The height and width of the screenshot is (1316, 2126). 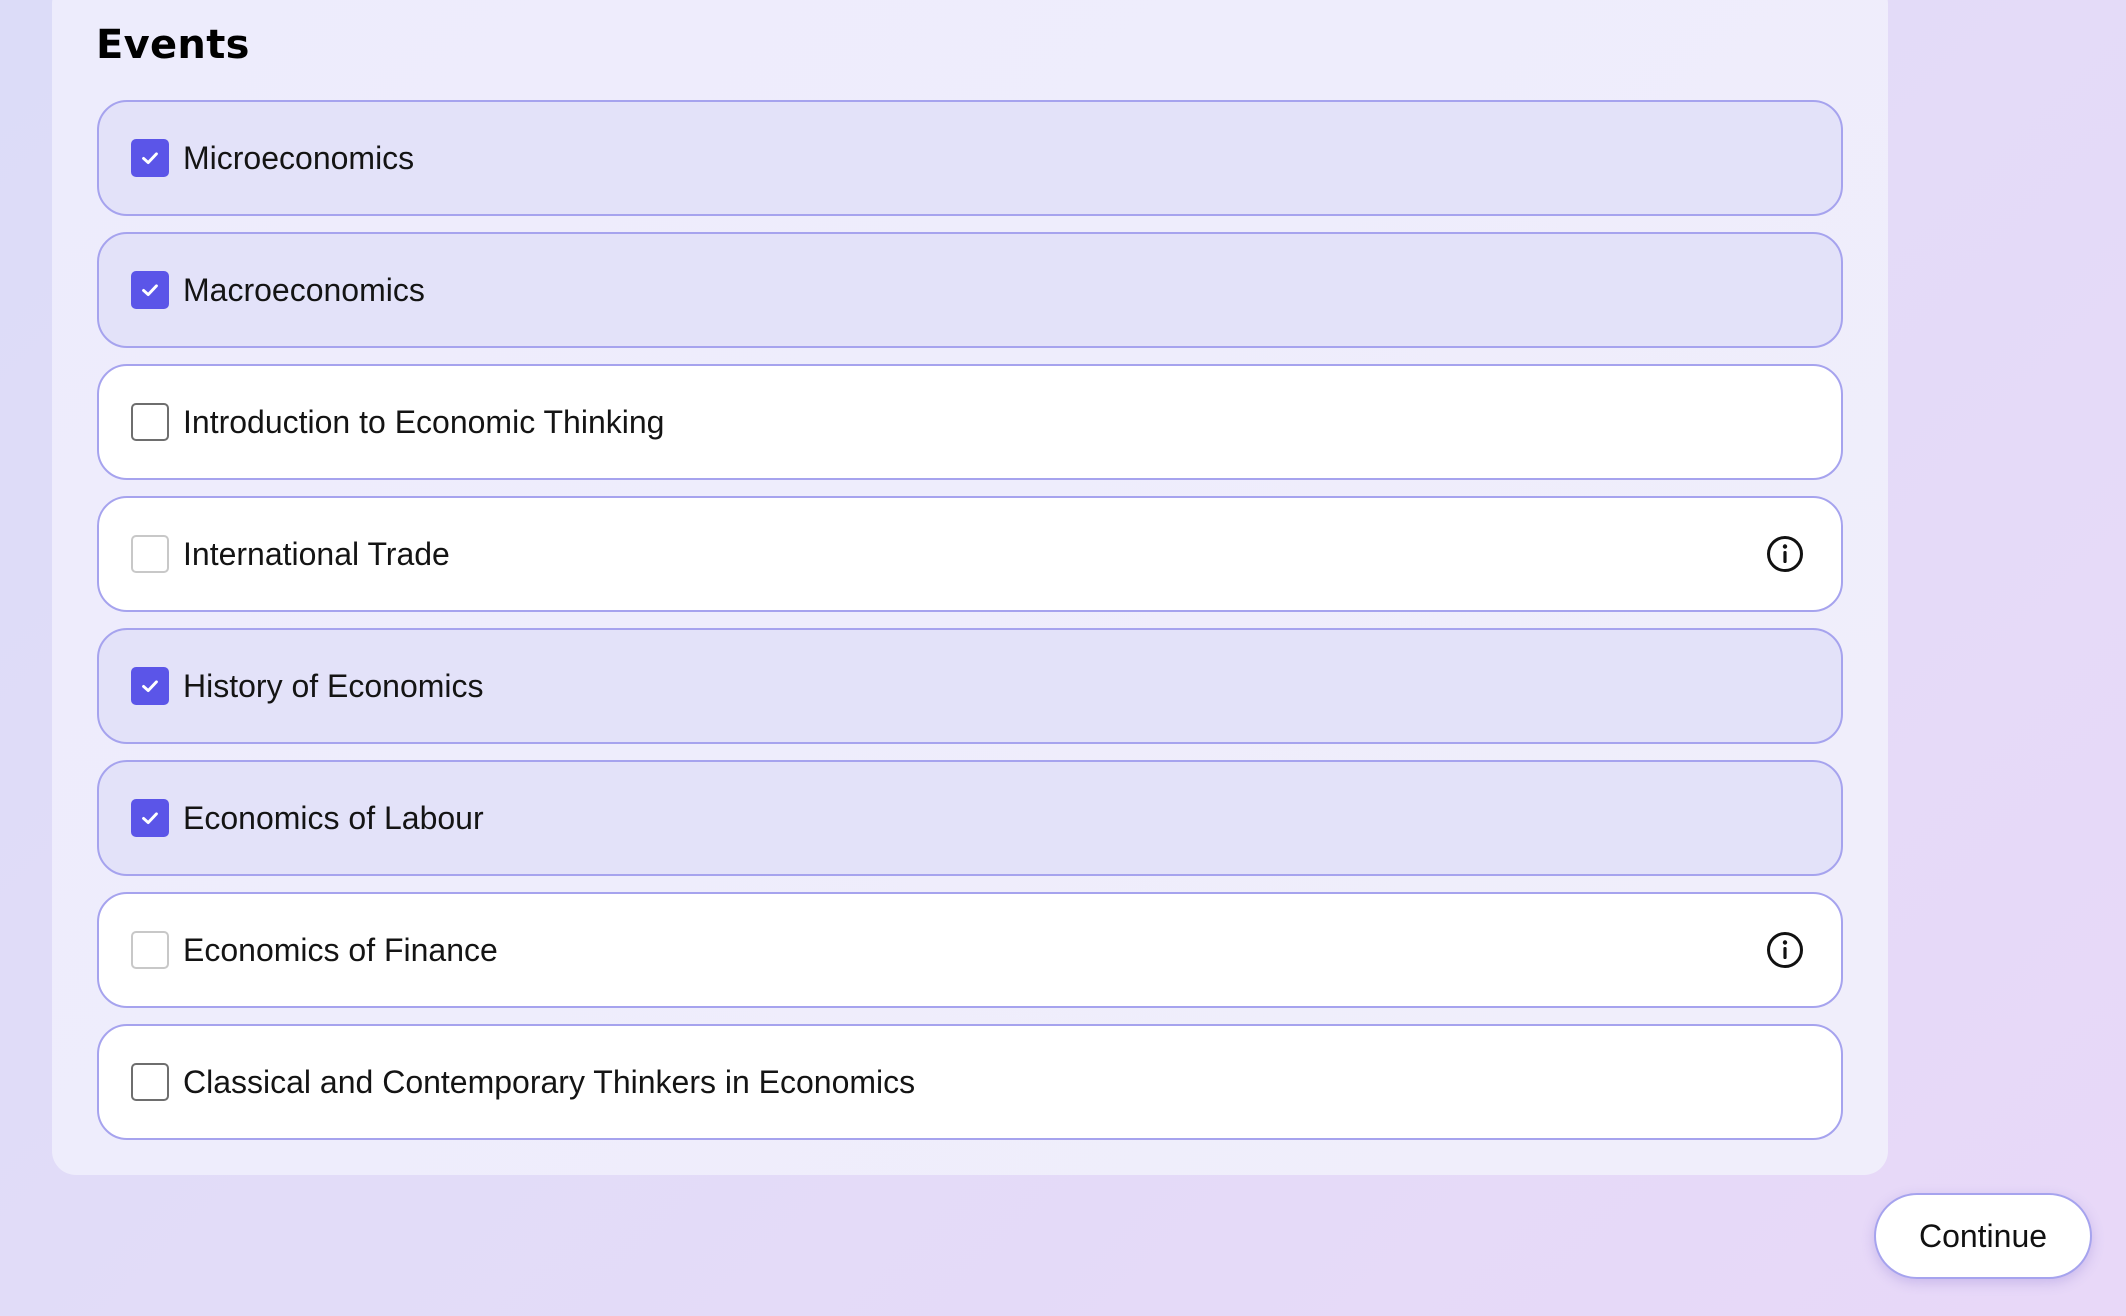 What do you see at coordinates (316, 553) in the screenshot?
I see `event-label: International Trade` at bounding box center [316, 553].